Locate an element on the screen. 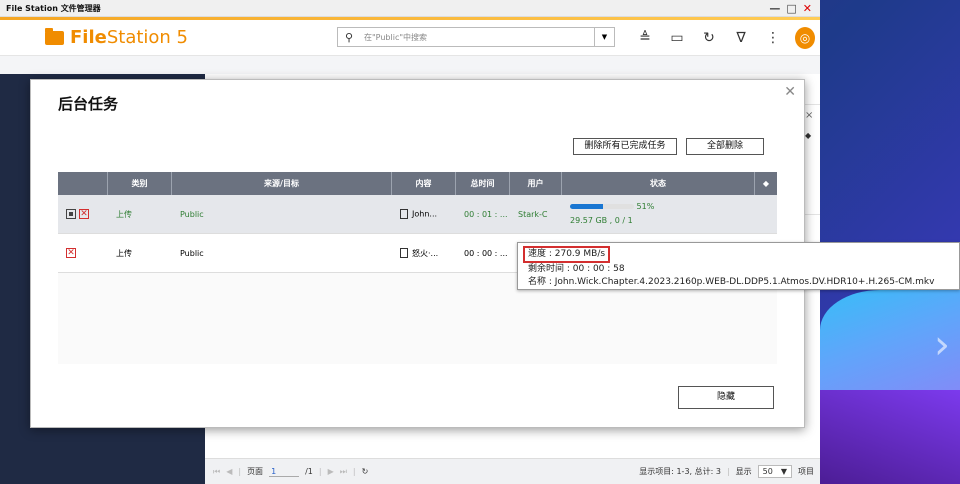 This screenshot has width=960, height=484. dialog-close-icon: ✕ is located at coordinates (790, 92).